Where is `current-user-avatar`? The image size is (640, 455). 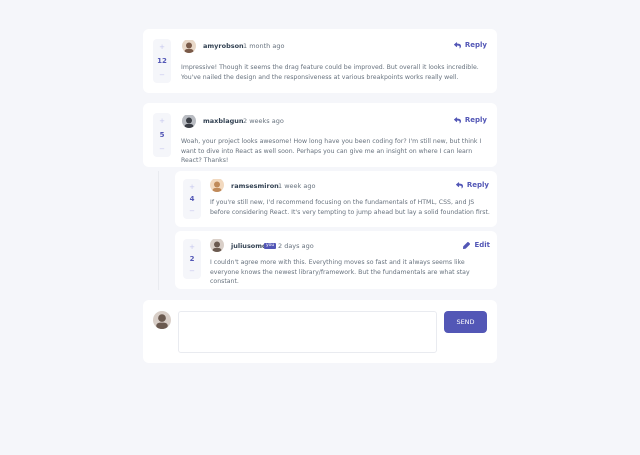
current-user-avatar is located at coordinates (162, 320).